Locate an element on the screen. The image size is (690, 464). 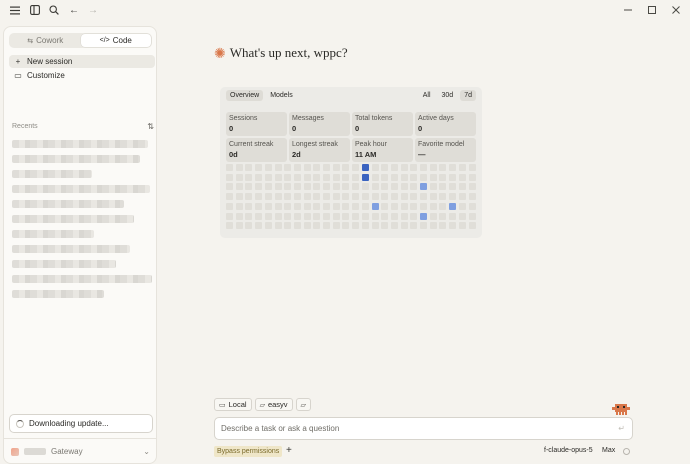
range-7d: 7d is located at coordinates (468, 95).